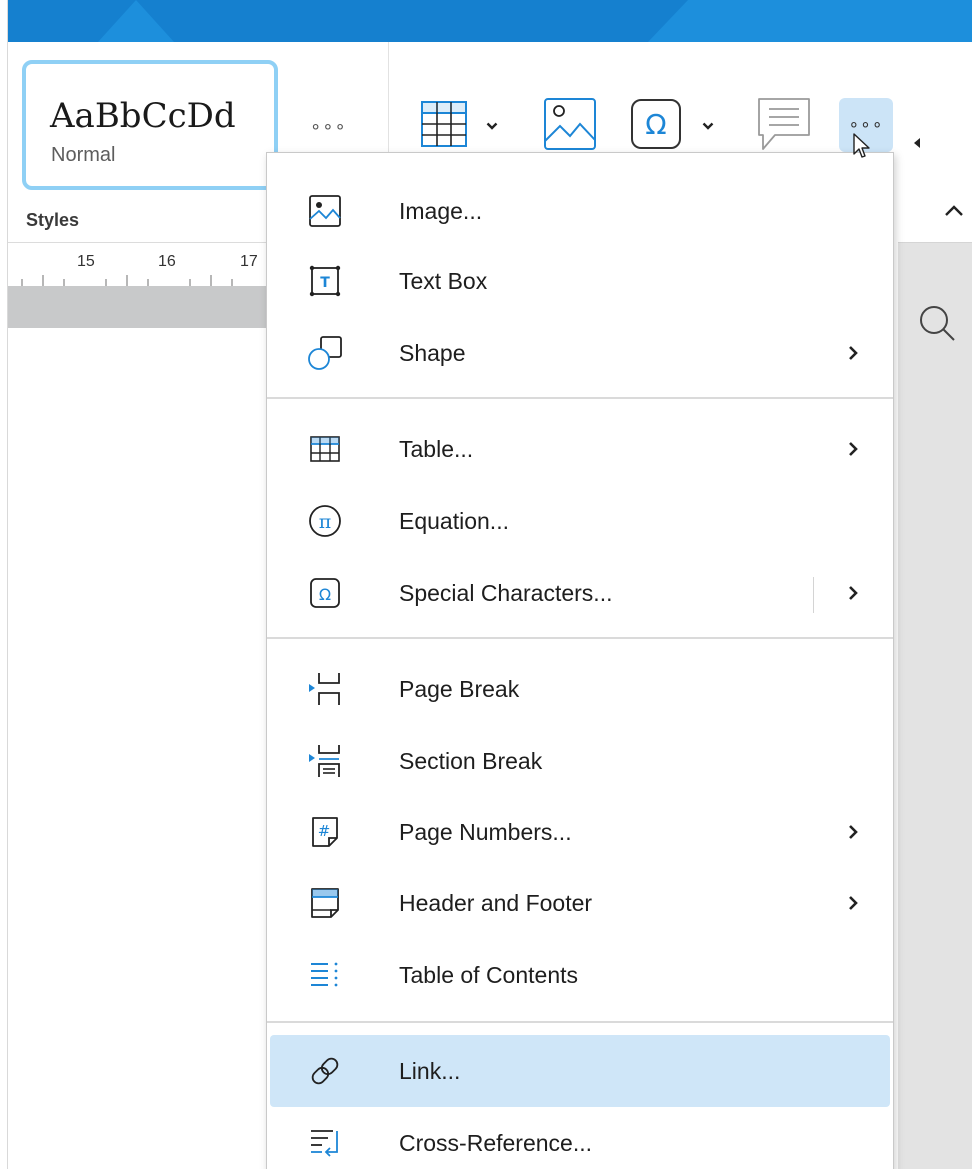  I want to click on side-pane, so click(935, 705).